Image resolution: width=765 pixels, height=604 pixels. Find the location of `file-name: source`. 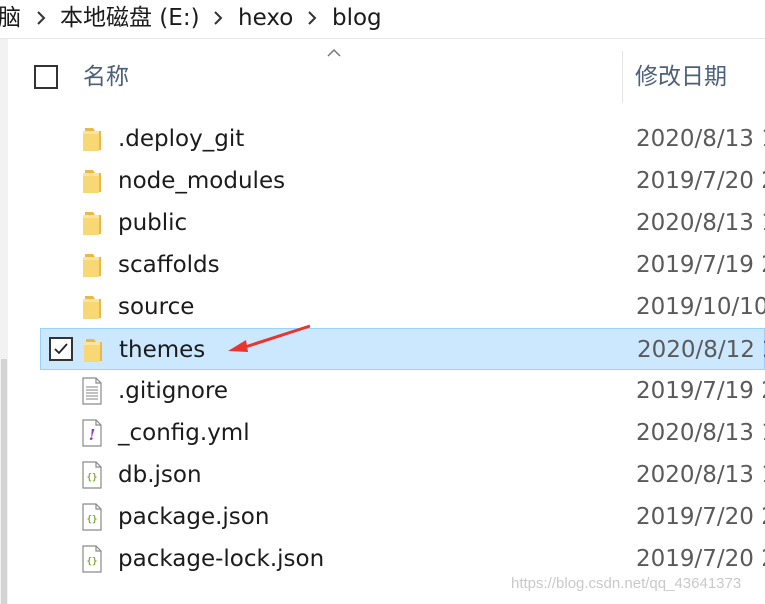

file-name: source is located at coordinates (156, 307).